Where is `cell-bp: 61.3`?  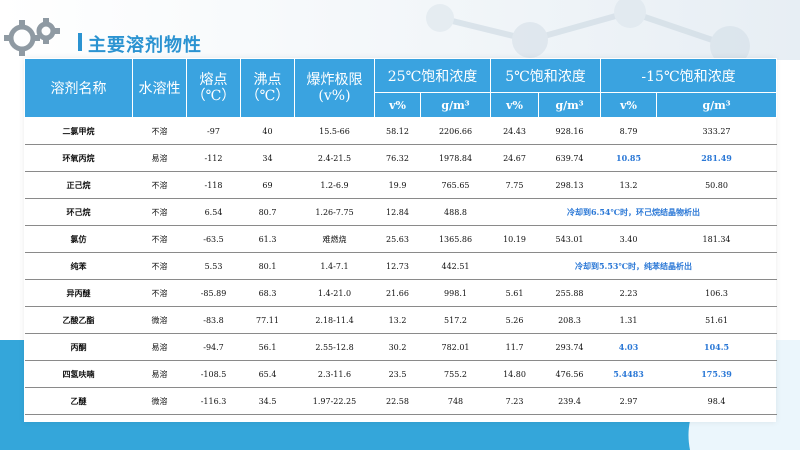
cell-bp: 61.3 is located at coordinates (267, 239).